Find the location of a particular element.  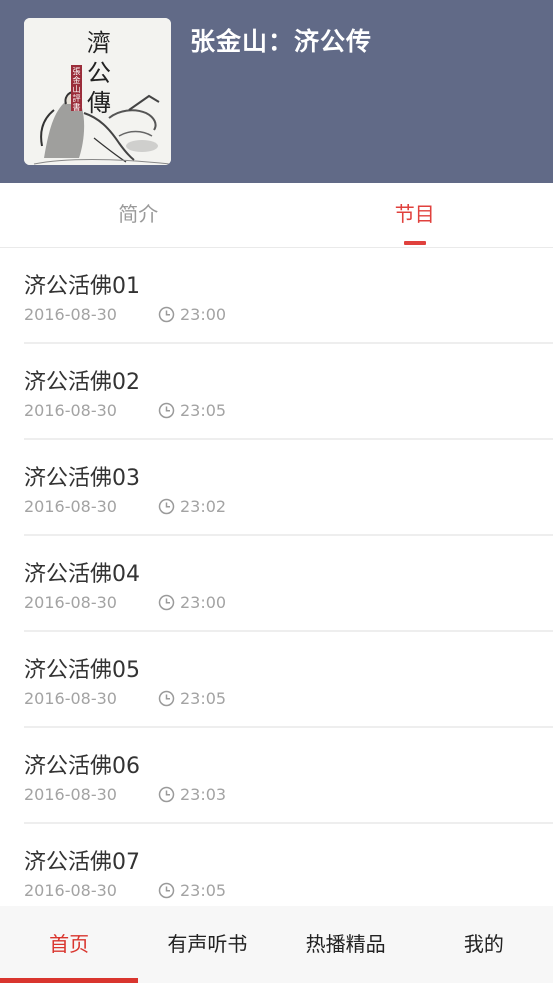

tab-episodes: 节目 is located at coordinates (415, 215).